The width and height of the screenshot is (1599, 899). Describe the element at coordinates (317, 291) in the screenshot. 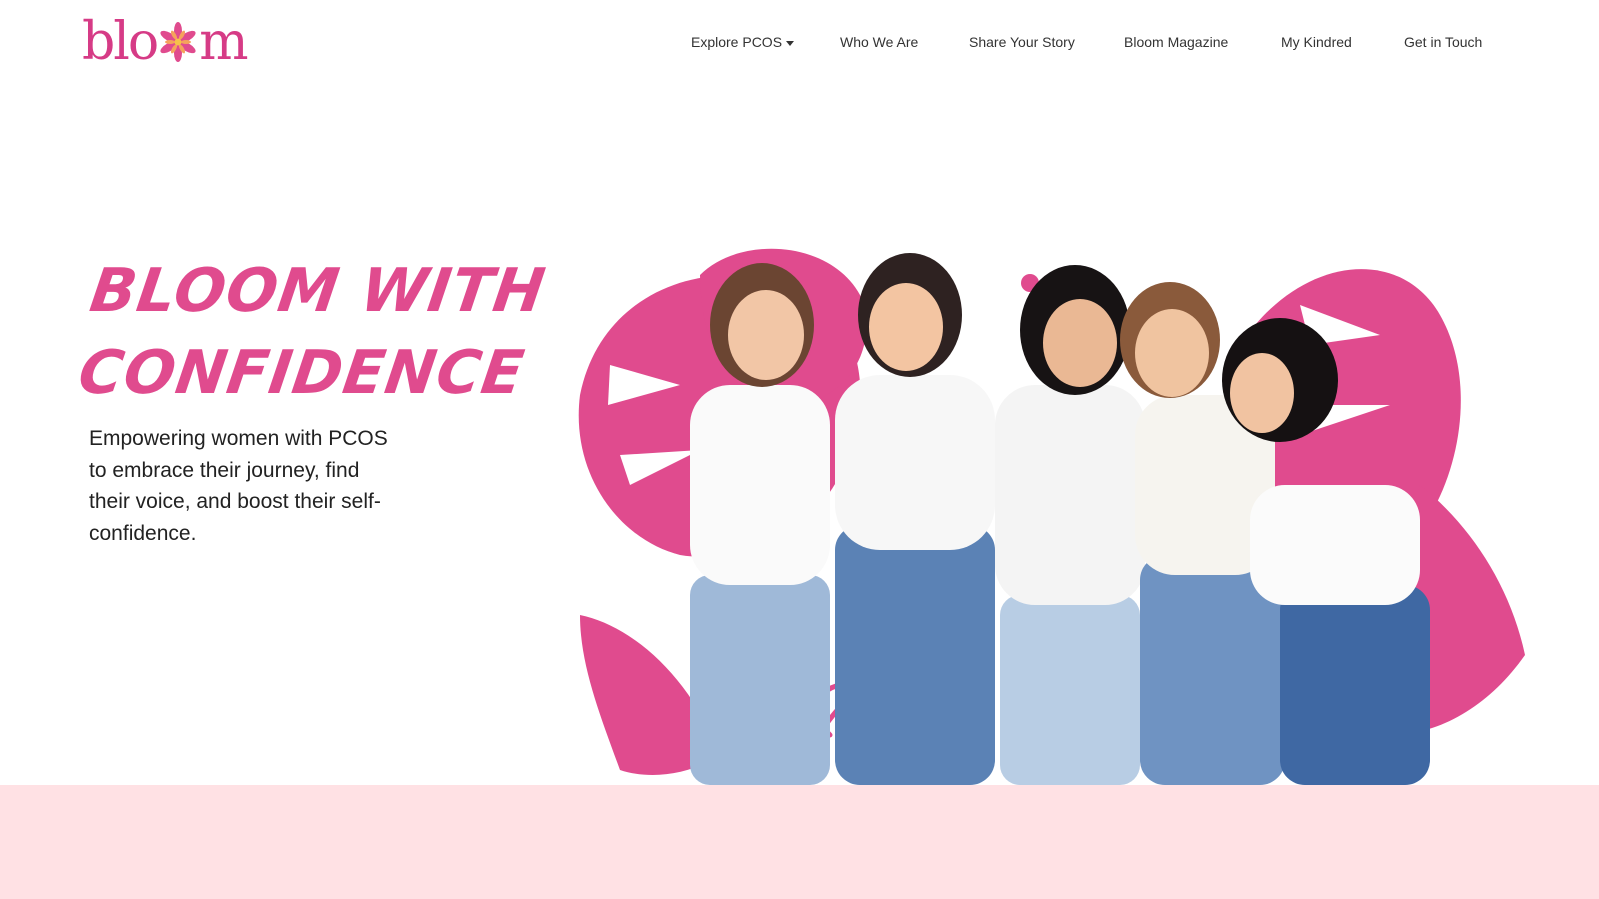

I see `hero-title-line-1: BLOOM WITH` at that location.